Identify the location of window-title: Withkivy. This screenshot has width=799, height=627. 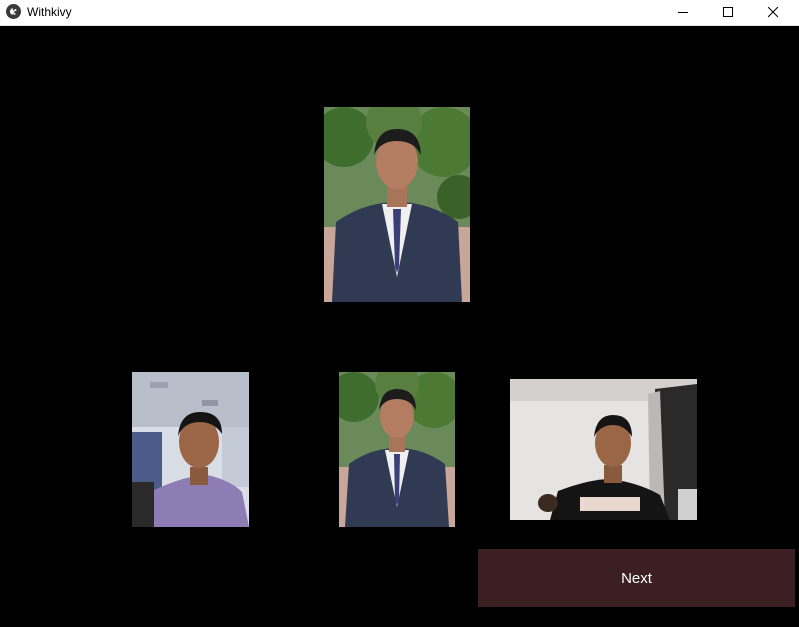
(49, 12).